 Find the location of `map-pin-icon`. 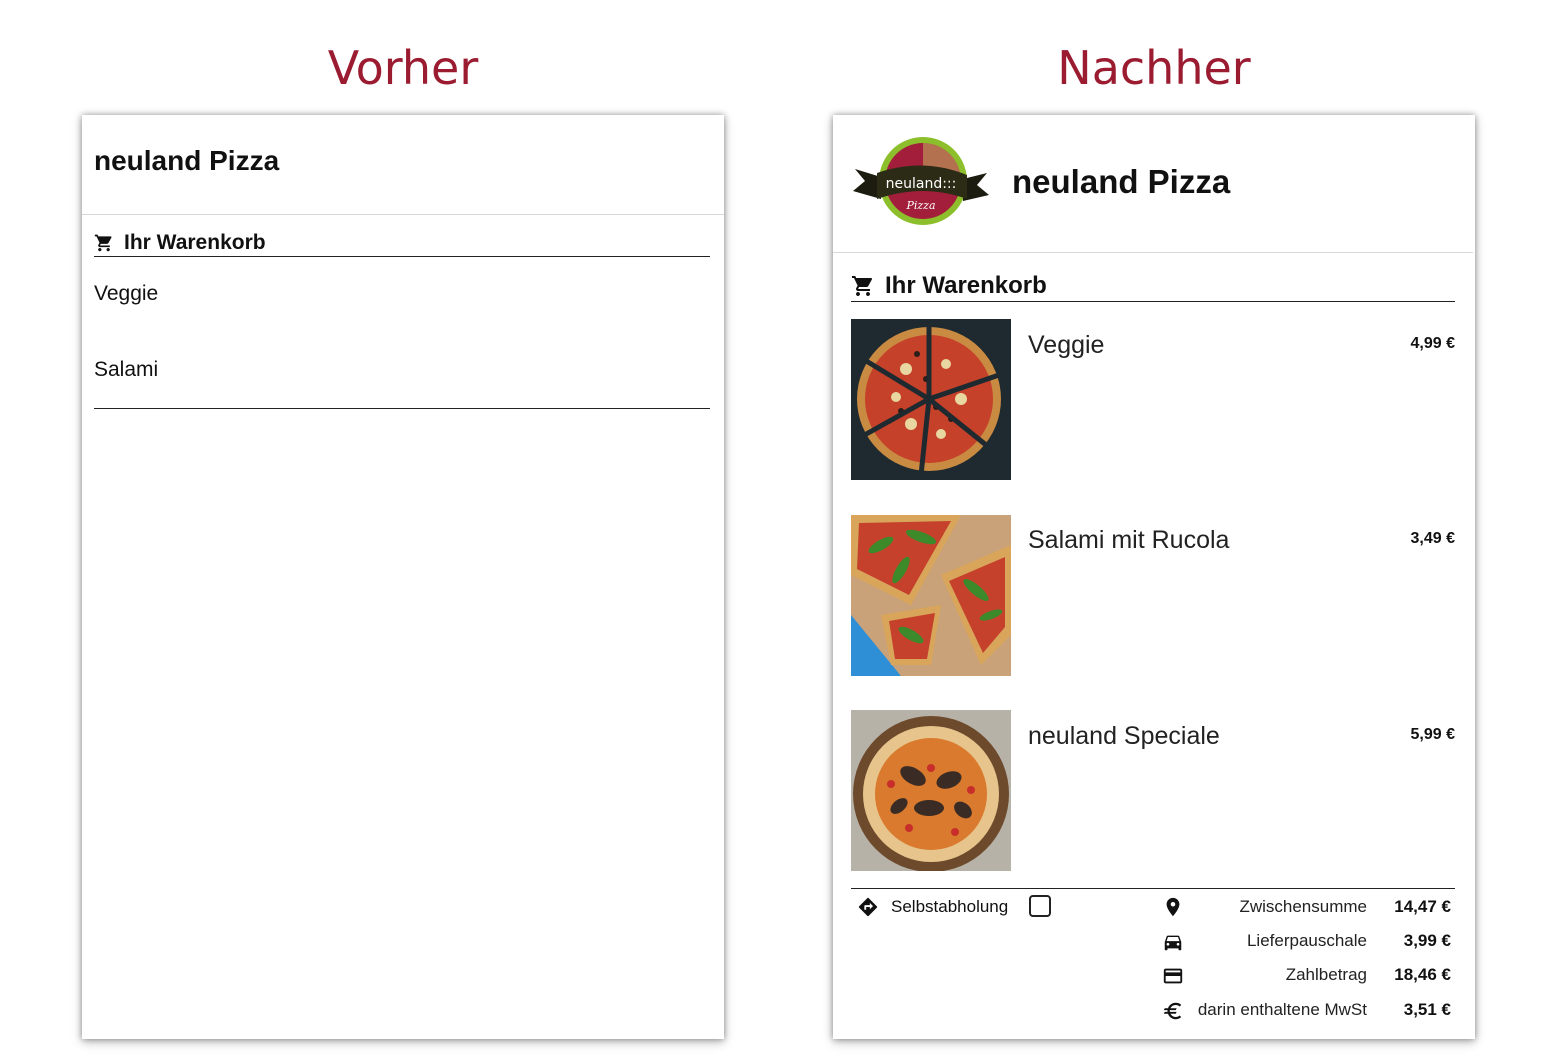

map-pin-icon is located at coordinates (1173, 907).